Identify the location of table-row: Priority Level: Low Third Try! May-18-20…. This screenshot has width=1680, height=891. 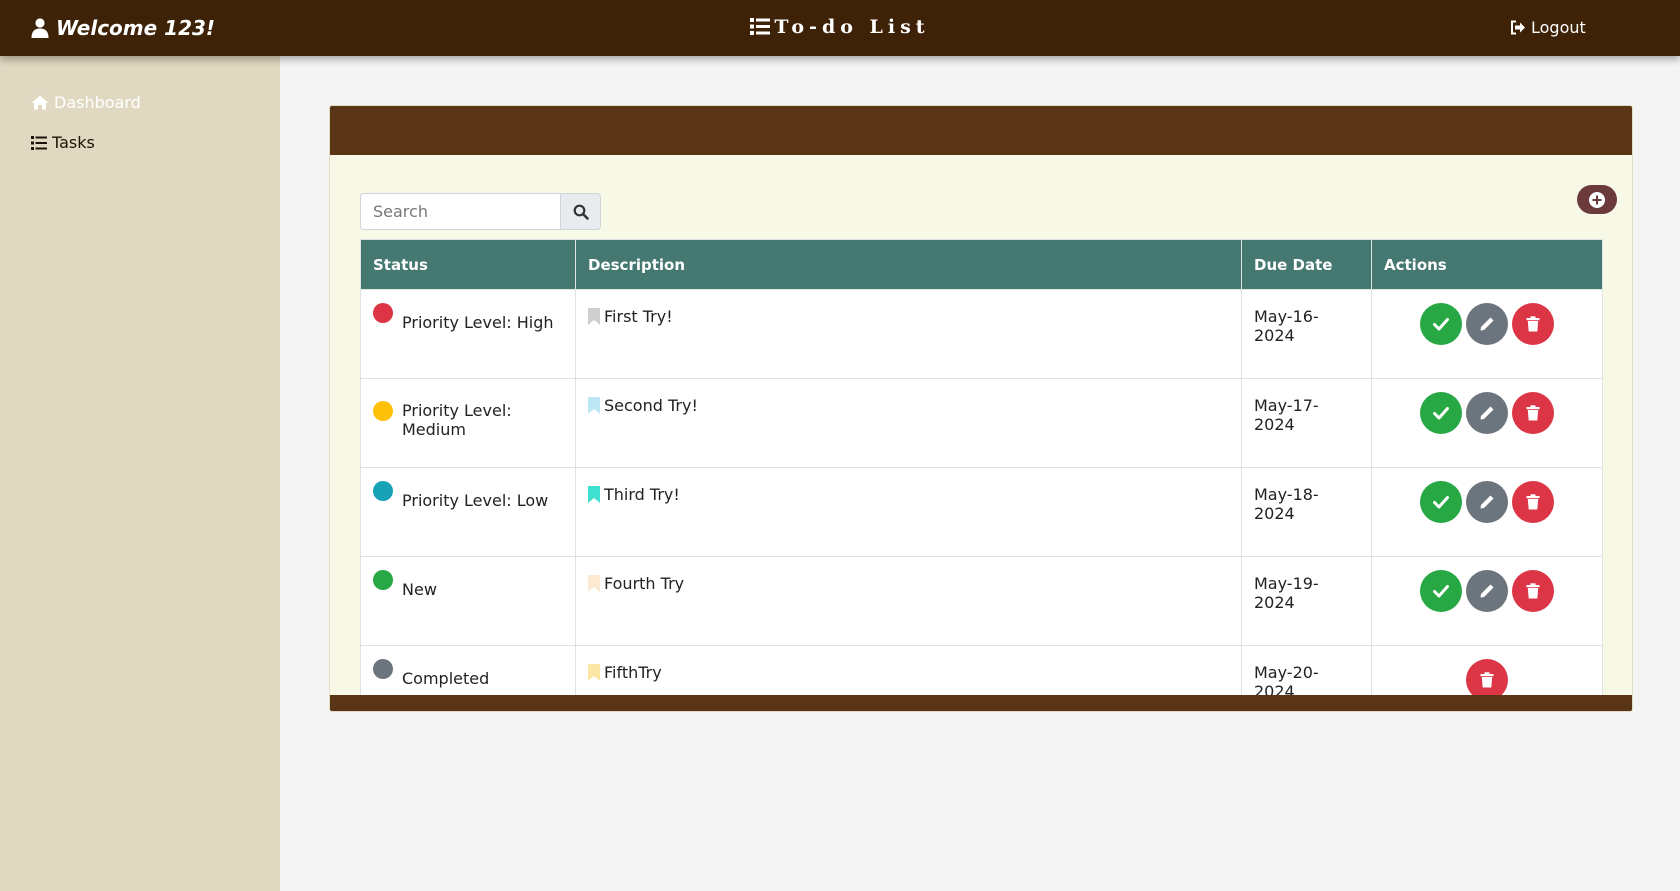
(981, 512).